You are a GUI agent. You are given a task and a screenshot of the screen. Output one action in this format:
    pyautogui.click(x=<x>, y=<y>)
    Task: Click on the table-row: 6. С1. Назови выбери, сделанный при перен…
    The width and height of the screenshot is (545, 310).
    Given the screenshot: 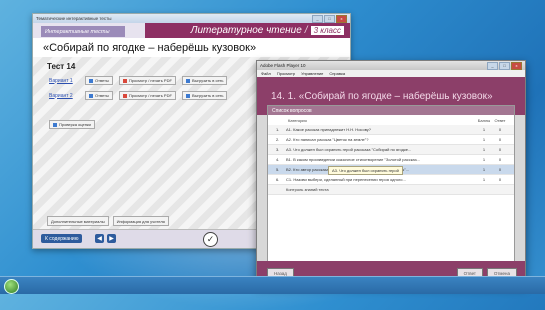 What is the action you would take?
    pyautogui.click(x=391, y=180)
    